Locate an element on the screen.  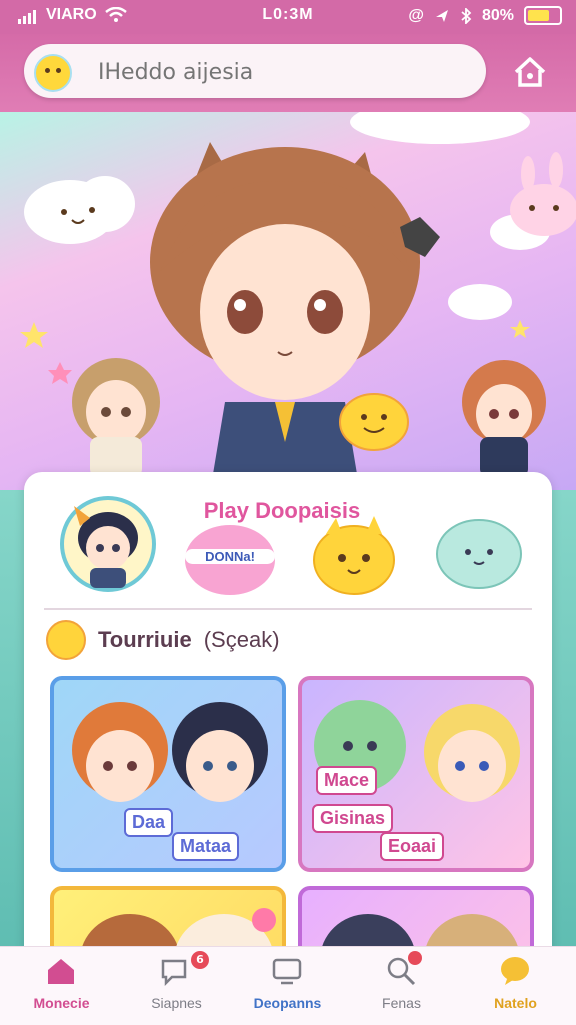
thumbnail-label-top: Daa is located at coordinates (149, 822).